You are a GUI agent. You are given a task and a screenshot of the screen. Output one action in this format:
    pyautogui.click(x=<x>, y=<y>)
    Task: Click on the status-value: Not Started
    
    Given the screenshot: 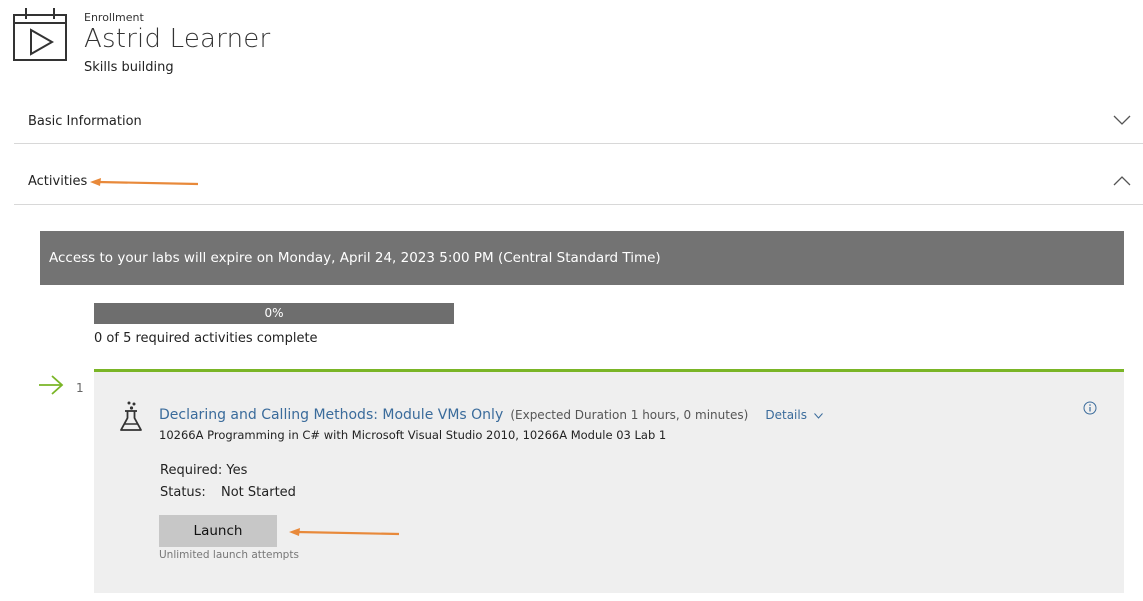 What is the action you would take?
    pyautogui.click(x=258, y=492)
    